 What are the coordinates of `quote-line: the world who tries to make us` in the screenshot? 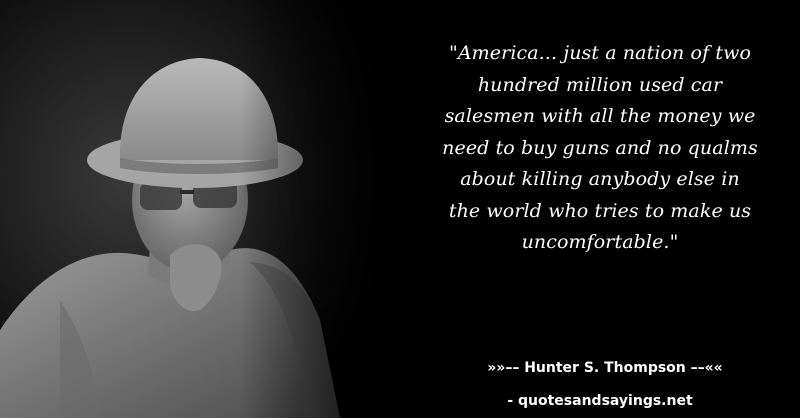 It's located at (600, 210).